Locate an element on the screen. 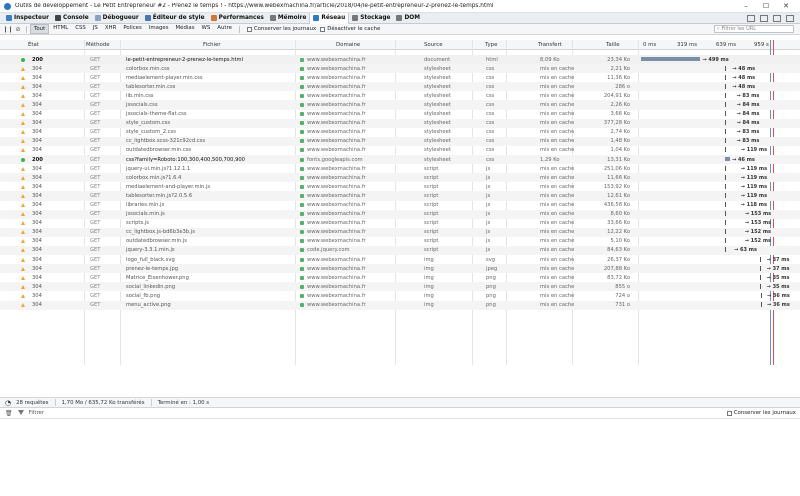  tab-inspecteur: Inspecteur is located at coordinates (27, 18).